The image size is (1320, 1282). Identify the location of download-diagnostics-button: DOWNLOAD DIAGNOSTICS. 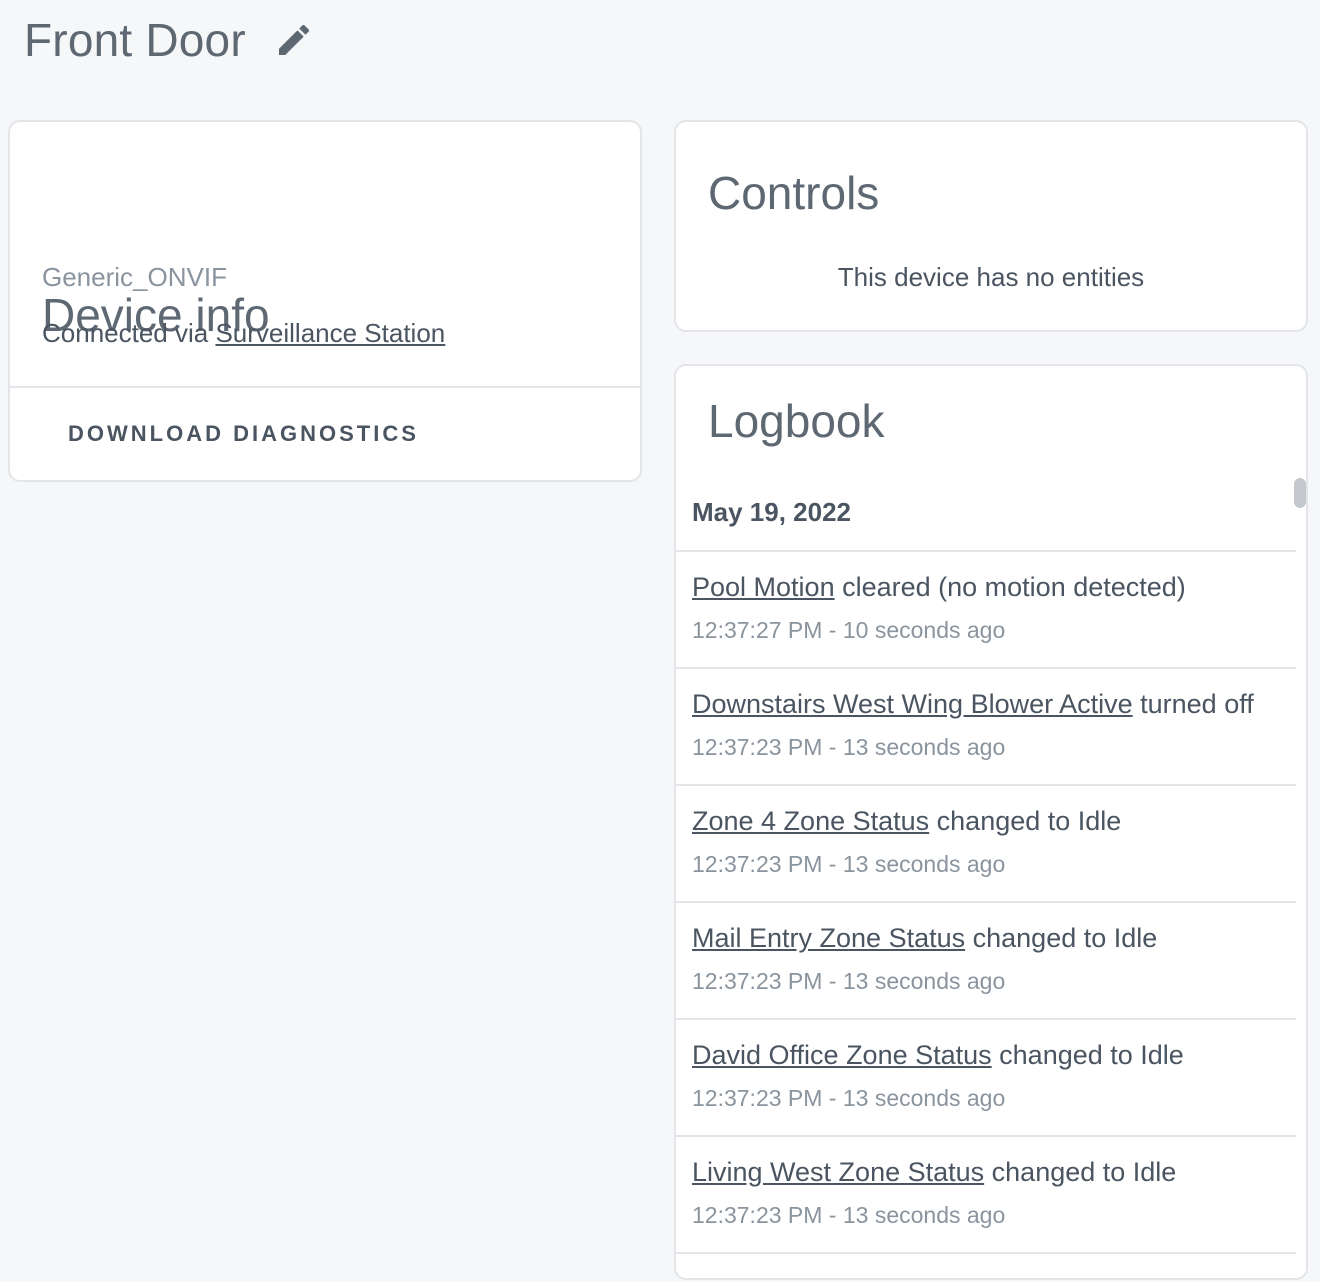
(243, 434).